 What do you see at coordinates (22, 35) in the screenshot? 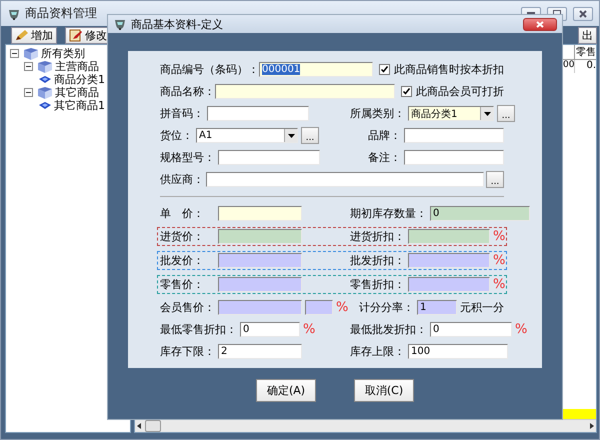
I see `pencil-icon` at bounding box center [22, 35].